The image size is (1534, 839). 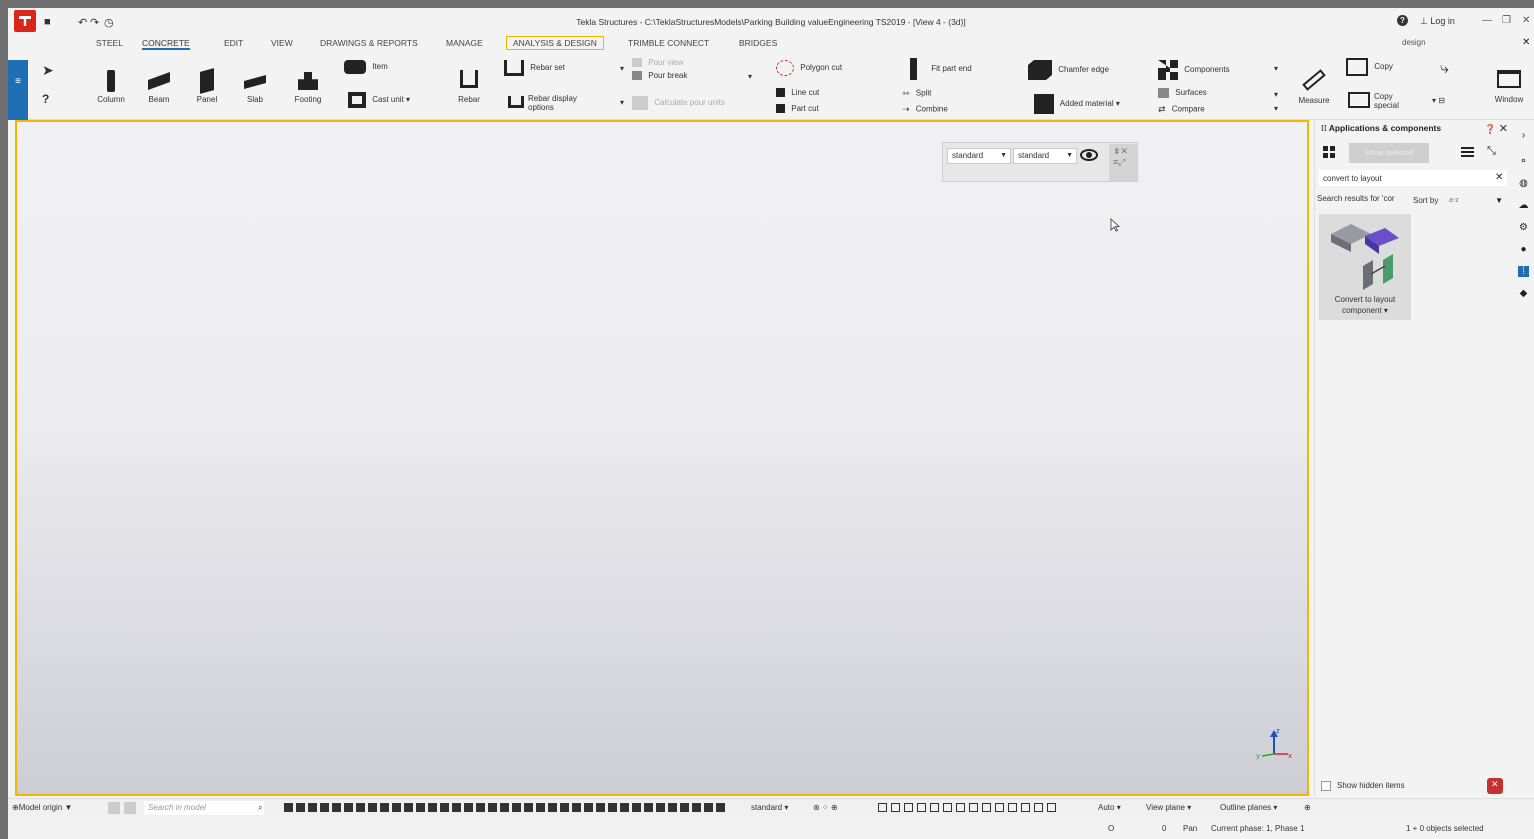 I want to click on selection-filter-dropdown: standard ▾, so click(x=769, y=807).